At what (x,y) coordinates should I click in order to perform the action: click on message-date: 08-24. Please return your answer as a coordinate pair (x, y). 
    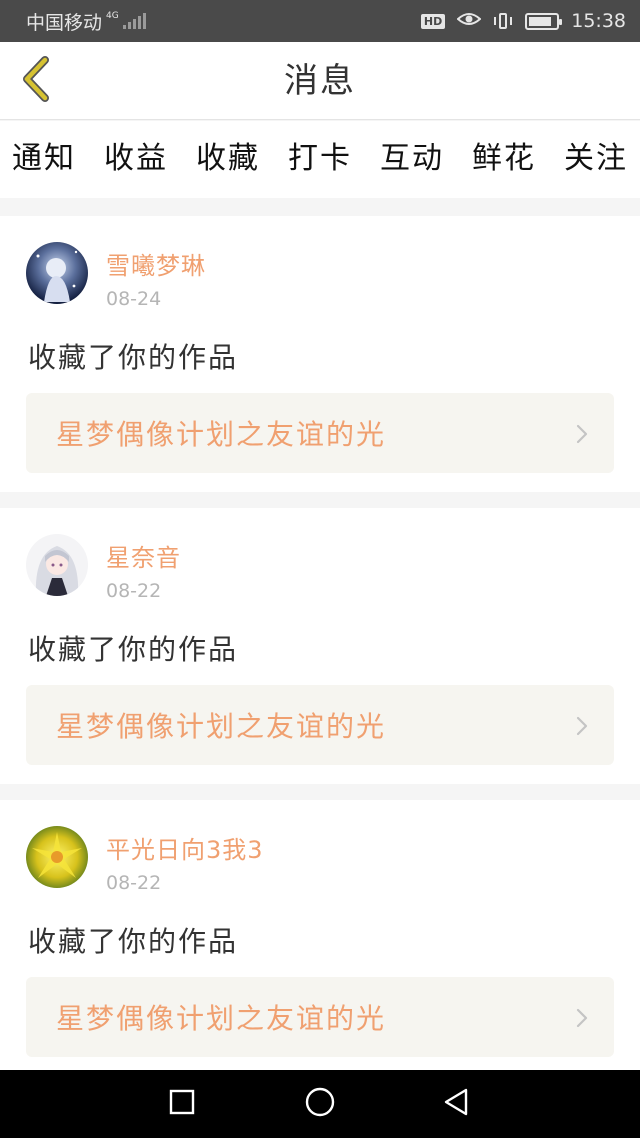
    Looking at the image, I should click on (134, 299).